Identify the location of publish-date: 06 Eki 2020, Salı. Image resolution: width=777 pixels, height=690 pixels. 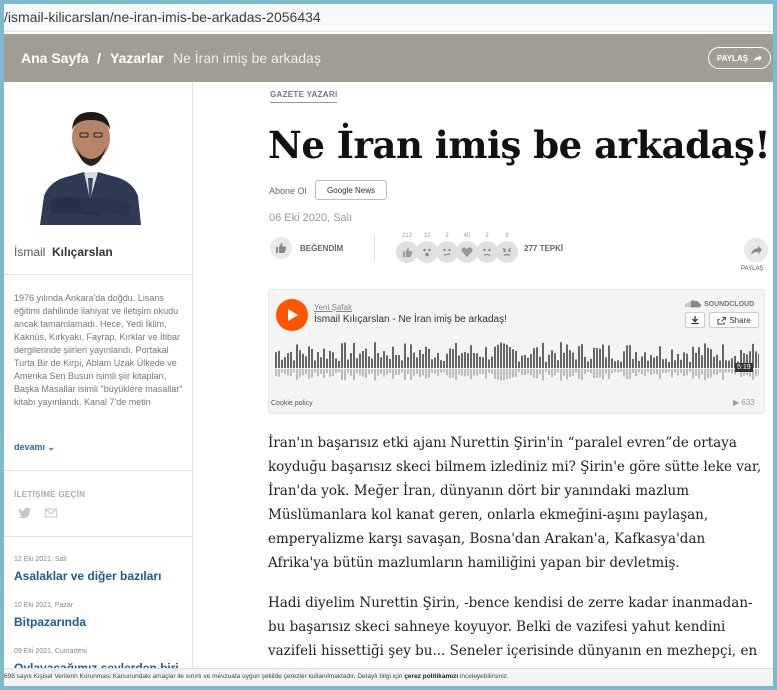
(311, 218).